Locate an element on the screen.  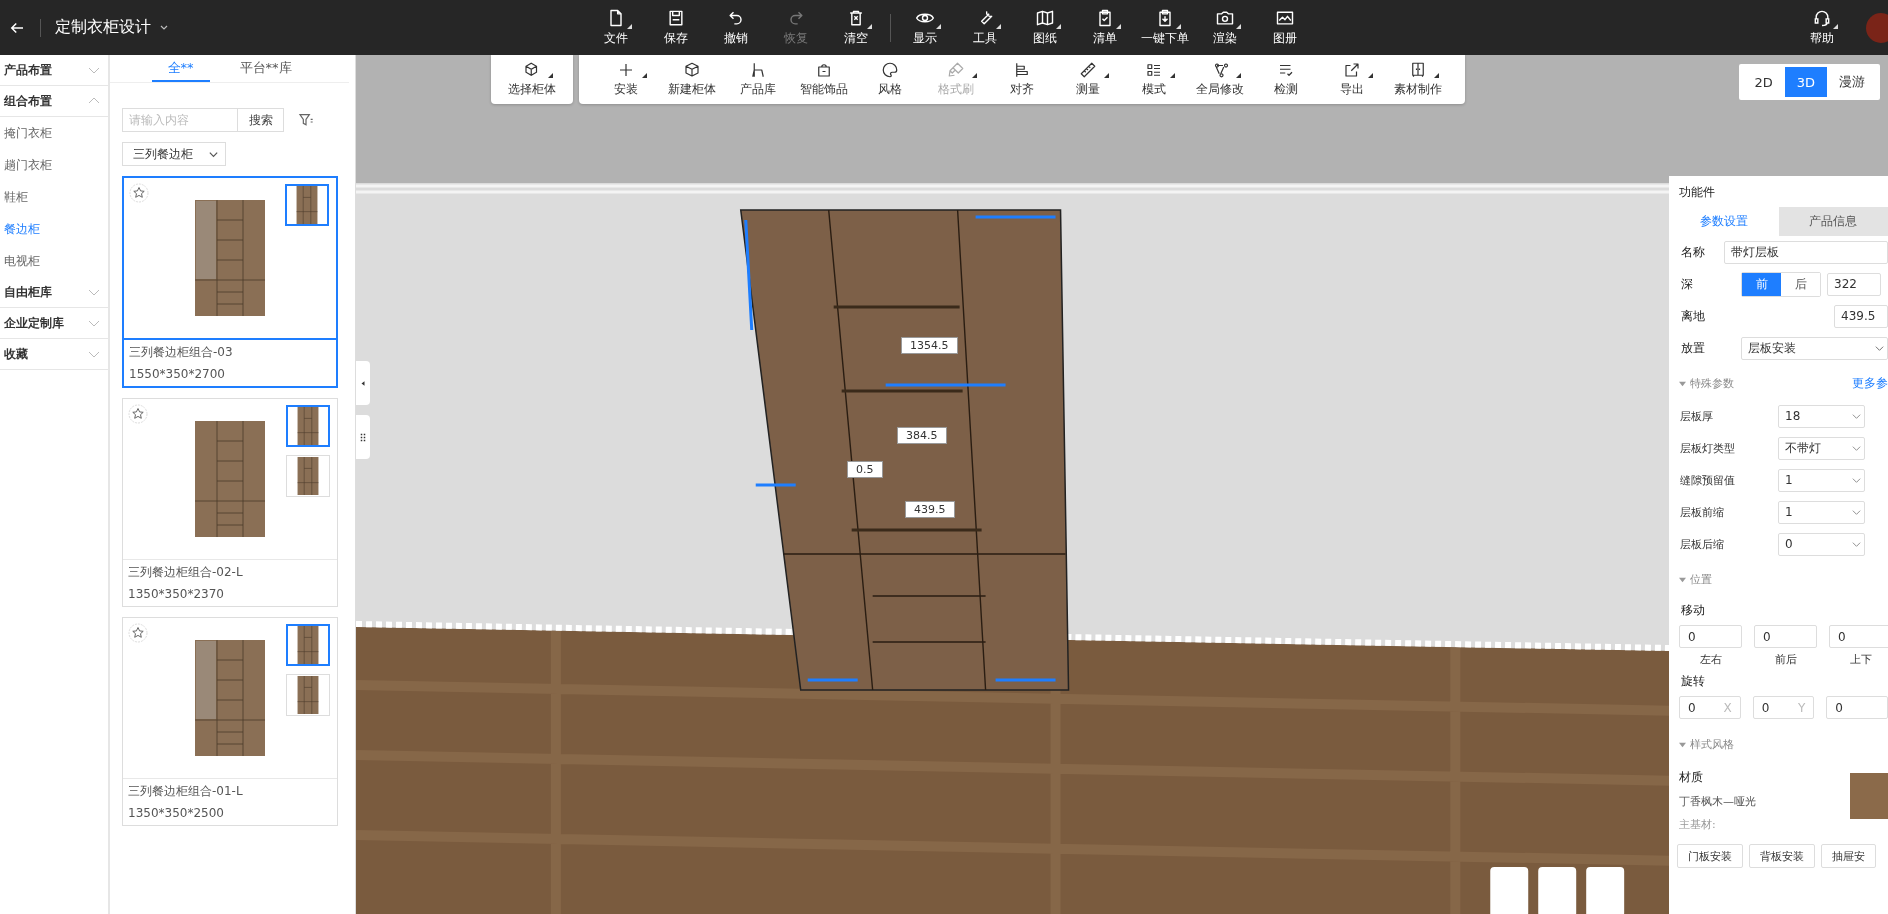
search-field: 请输入内容 is located at coordinates (180, 120).